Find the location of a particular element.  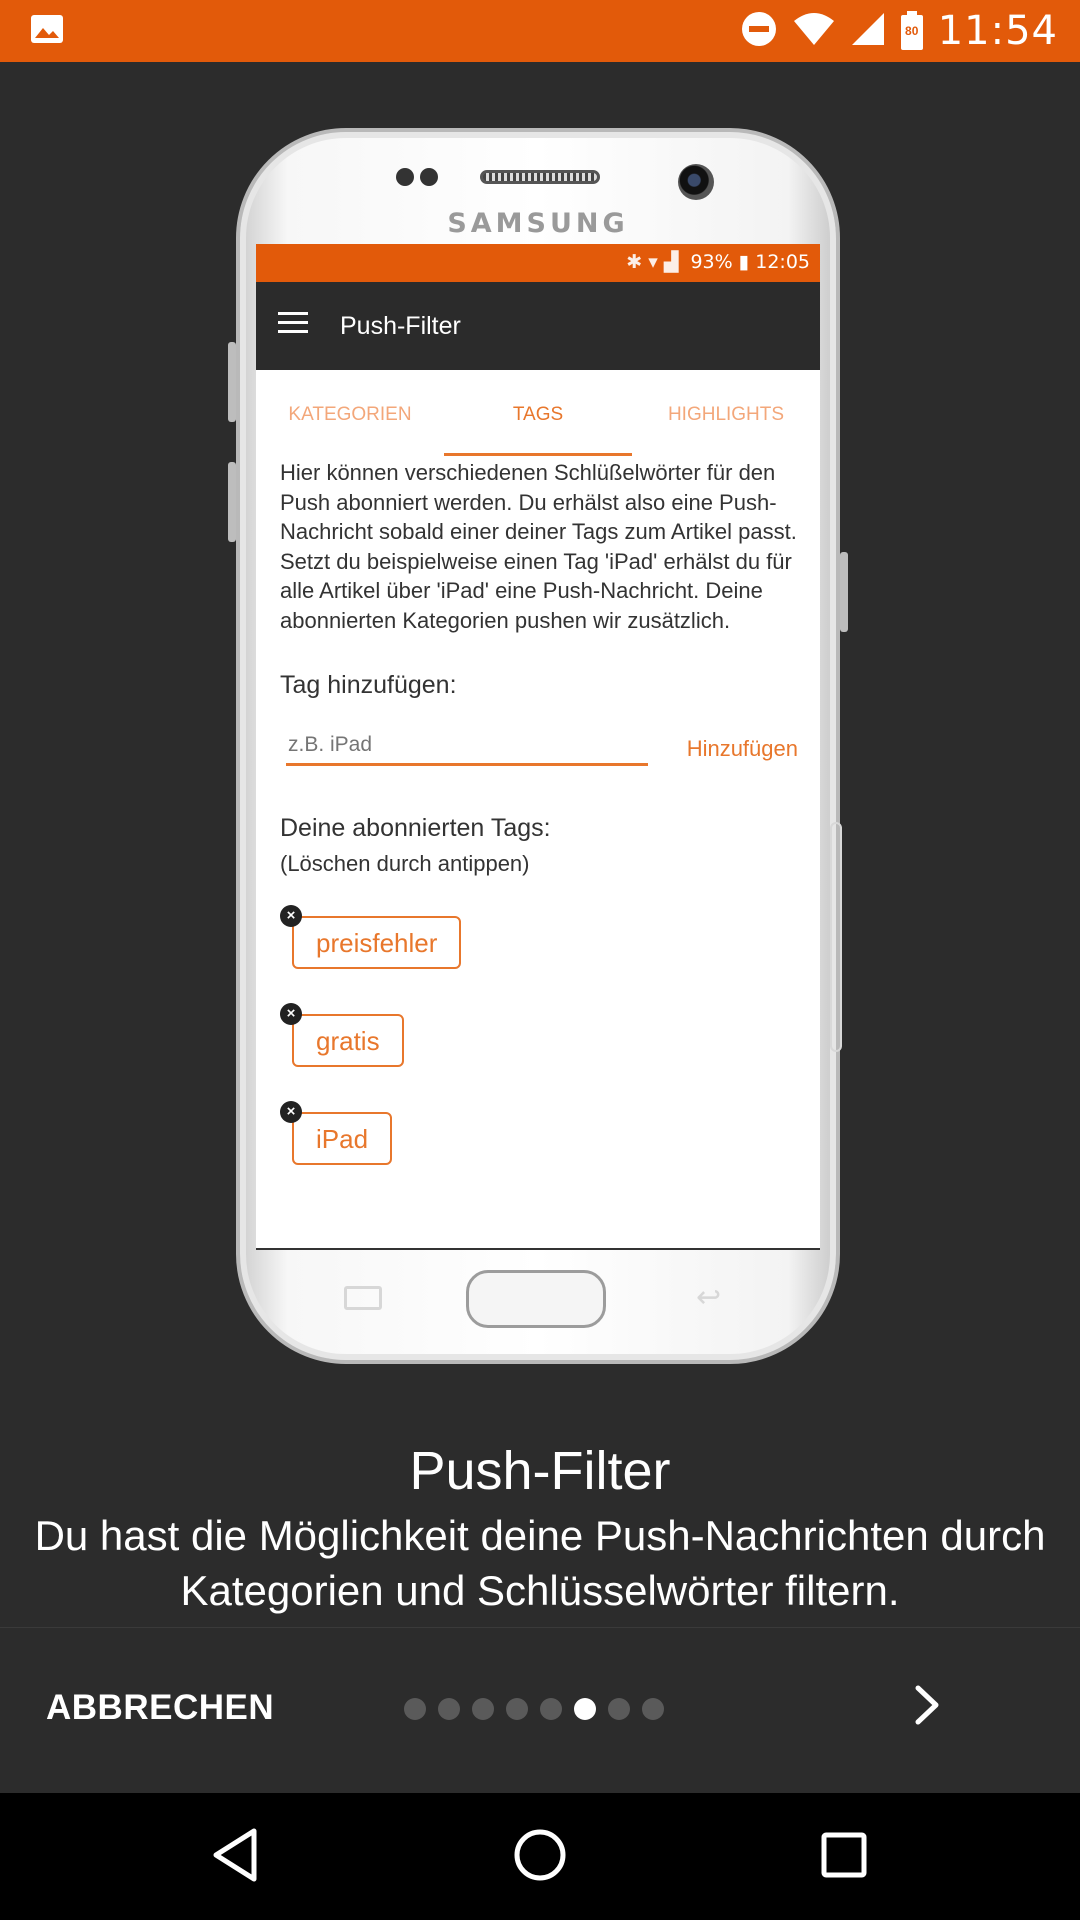

scroll-edge is located at coordinates (836, 937).